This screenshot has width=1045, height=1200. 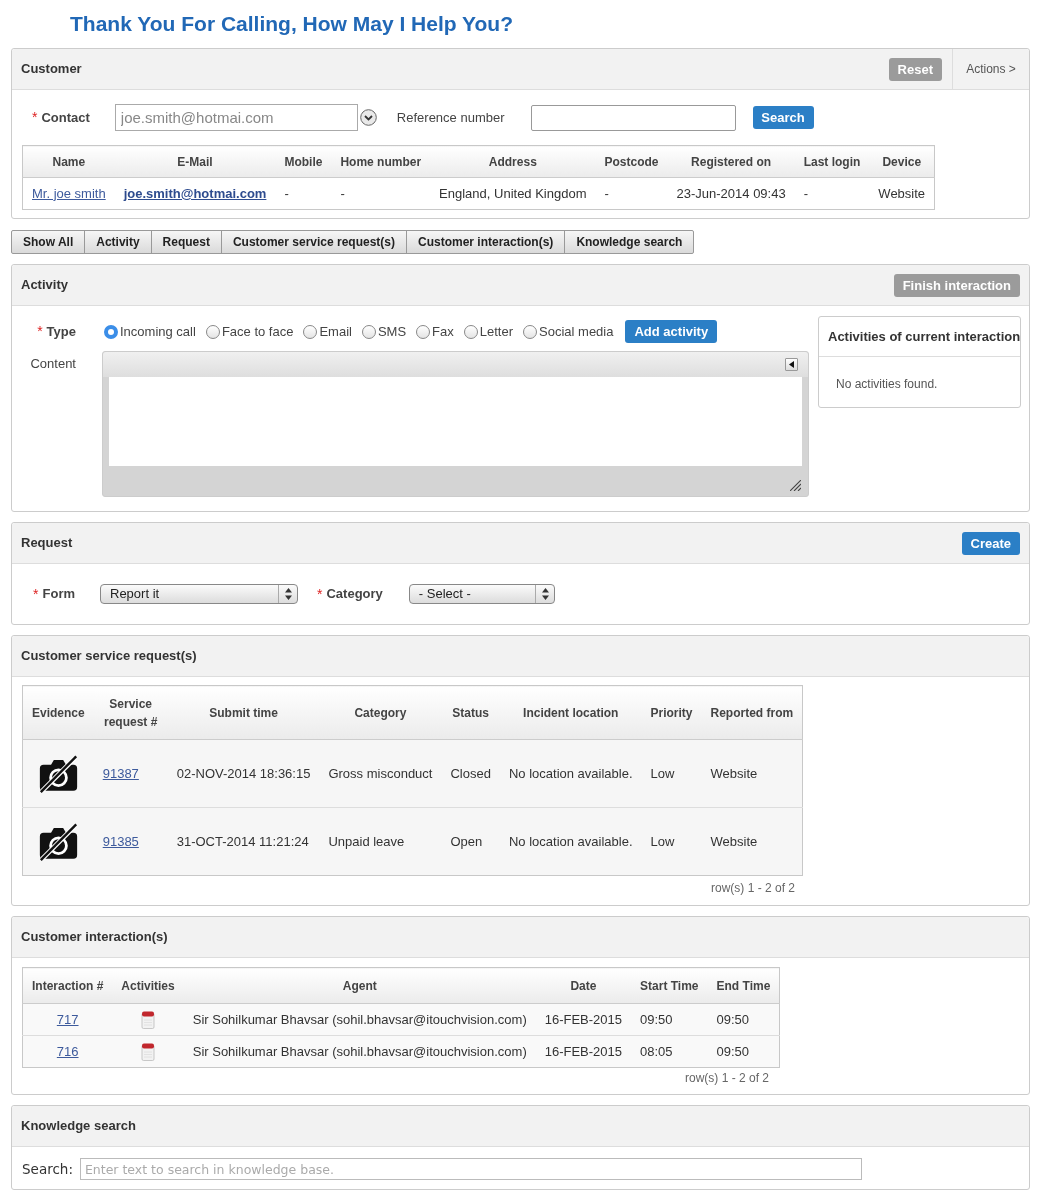 I want to click on column-header: Priority, so click(x=671, y=712).